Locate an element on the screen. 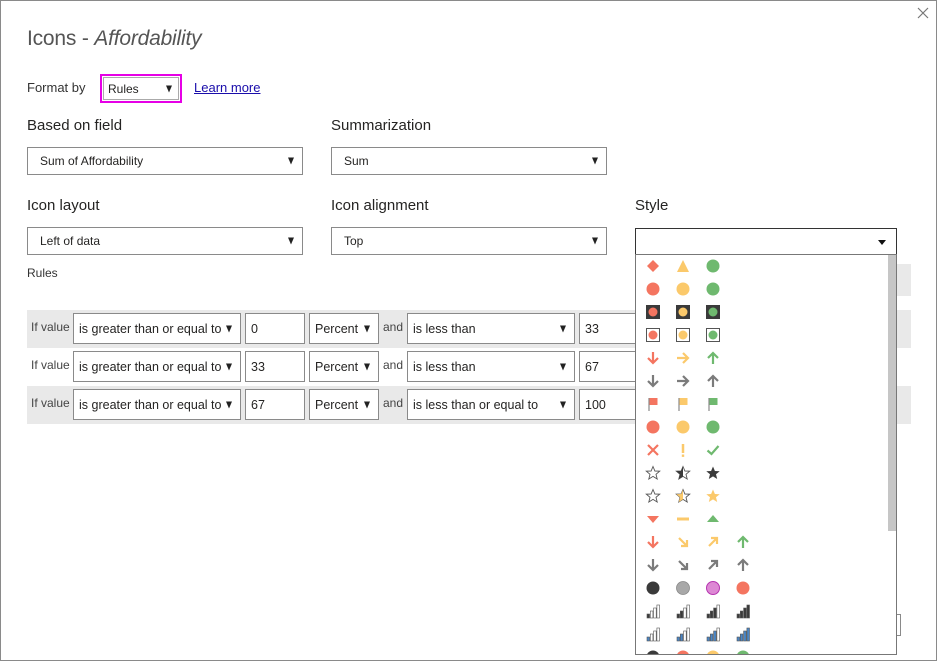 The width and height of the screenshot is (937, 661). arrow-down-red-icon is located at coordinates (653, 358).